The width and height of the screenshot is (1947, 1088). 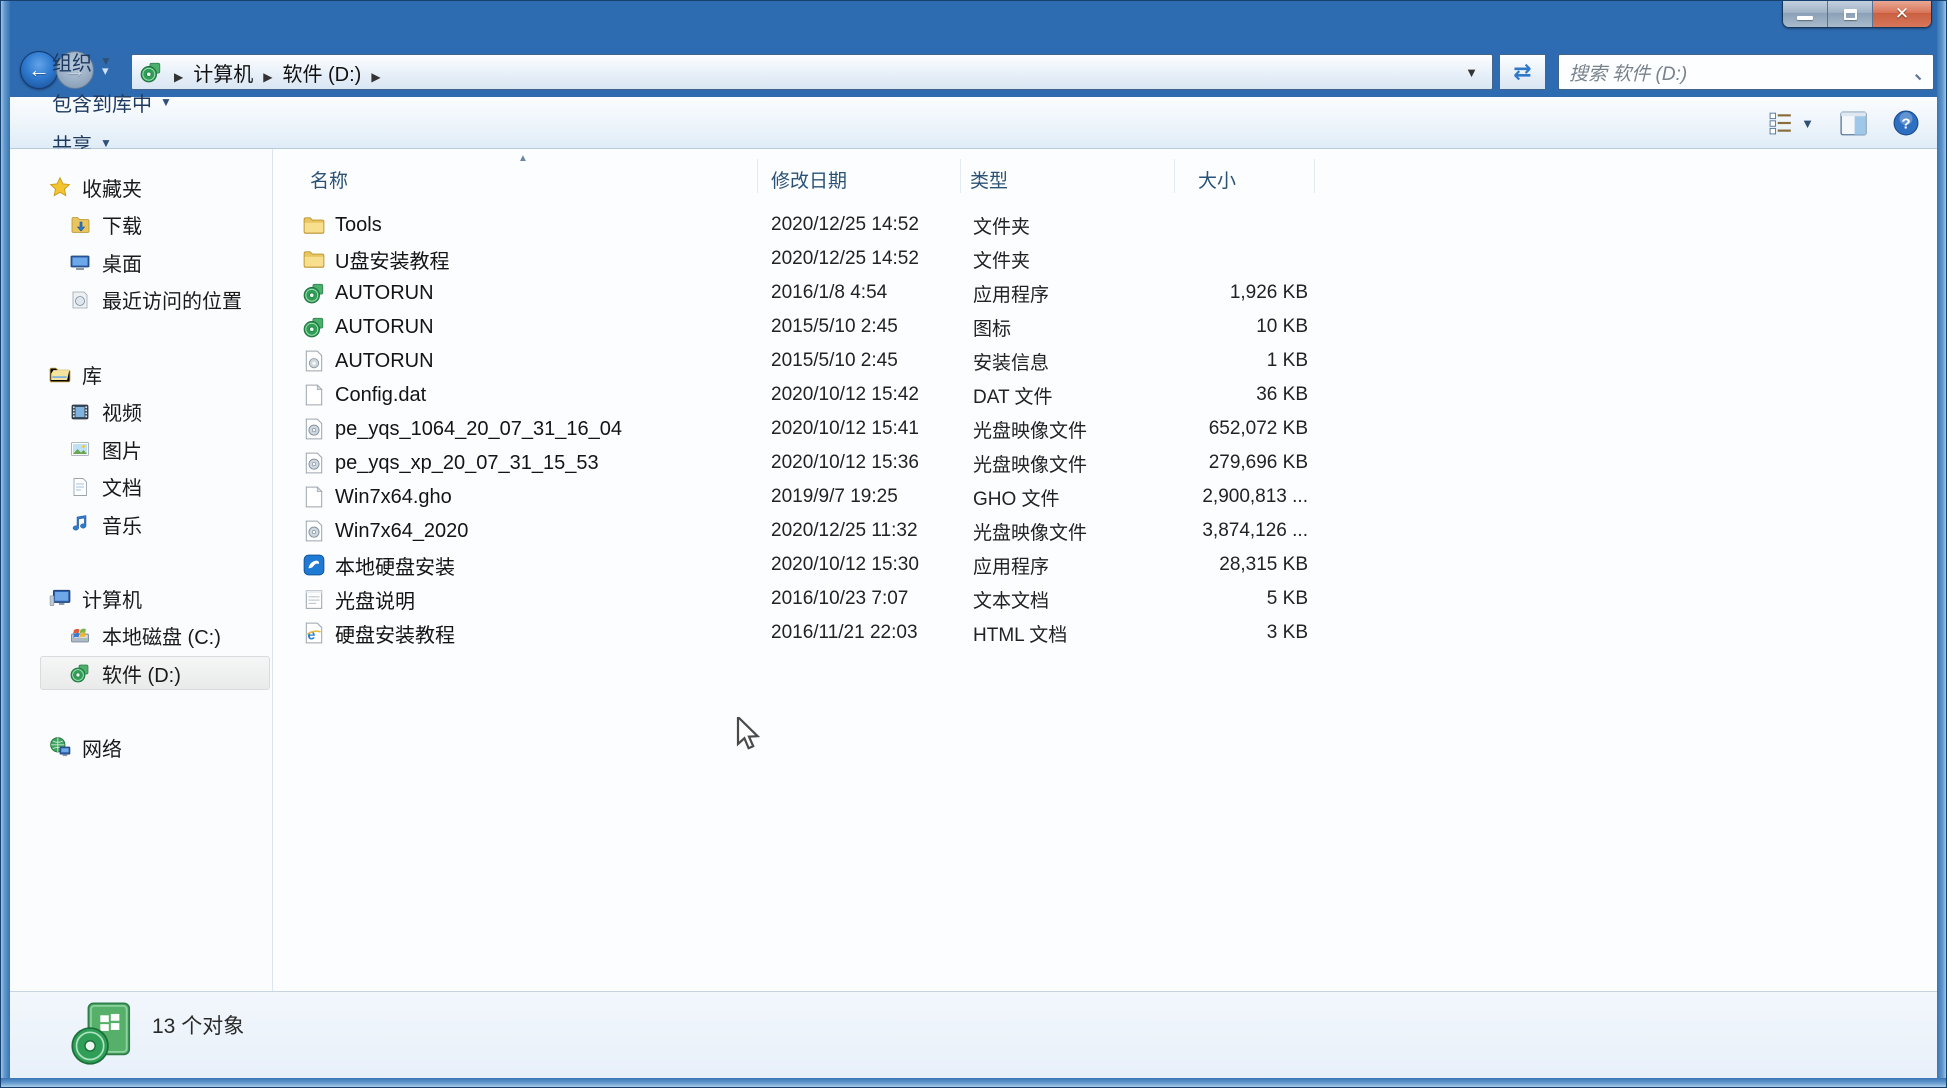 I want to click on sidebar-group-计算机: 计算机, so click(x=95, y=598).